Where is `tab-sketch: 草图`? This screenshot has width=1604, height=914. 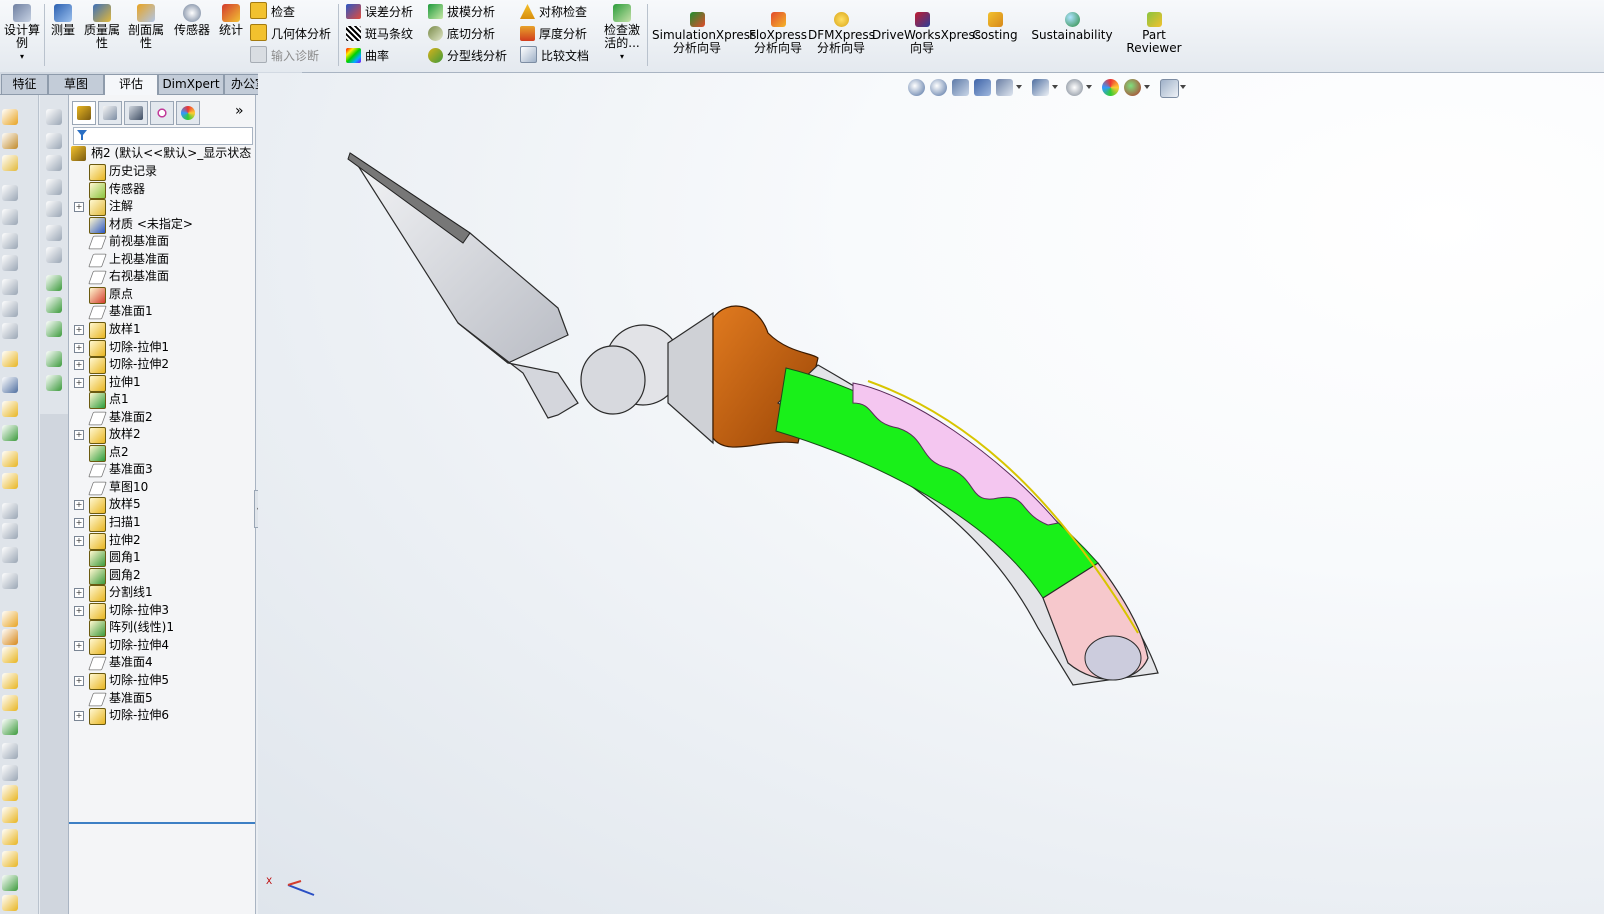
tab-sketch: 草图 is located at coordinates (76, 84).